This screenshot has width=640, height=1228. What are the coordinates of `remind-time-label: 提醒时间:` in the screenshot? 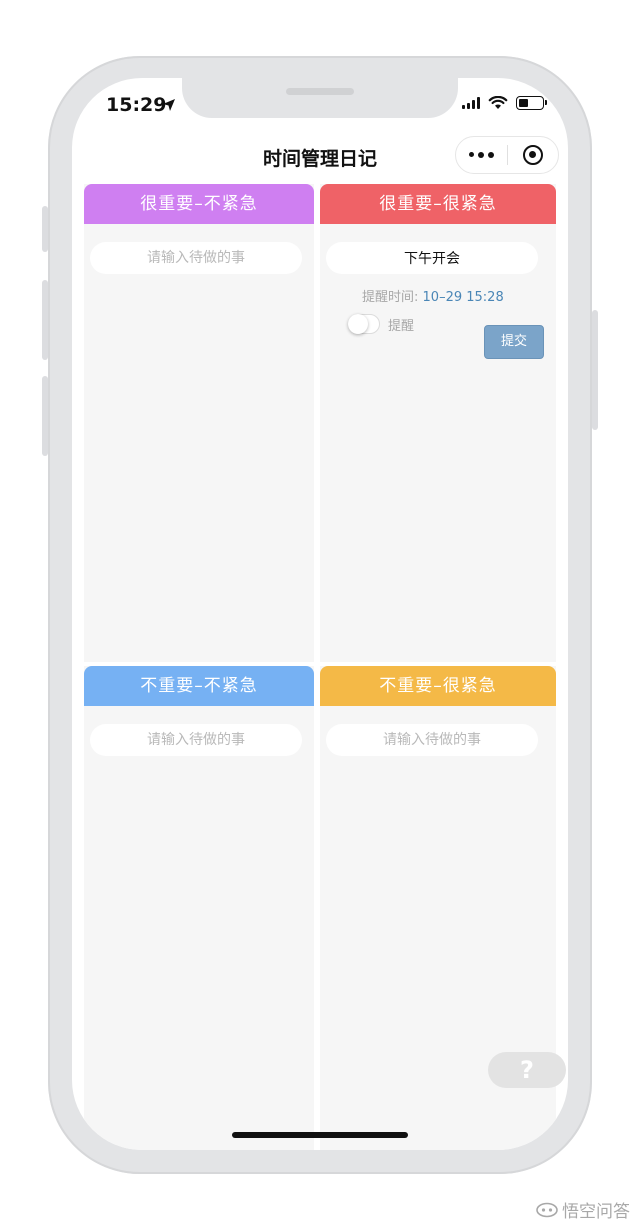 It's located at (390, 297).